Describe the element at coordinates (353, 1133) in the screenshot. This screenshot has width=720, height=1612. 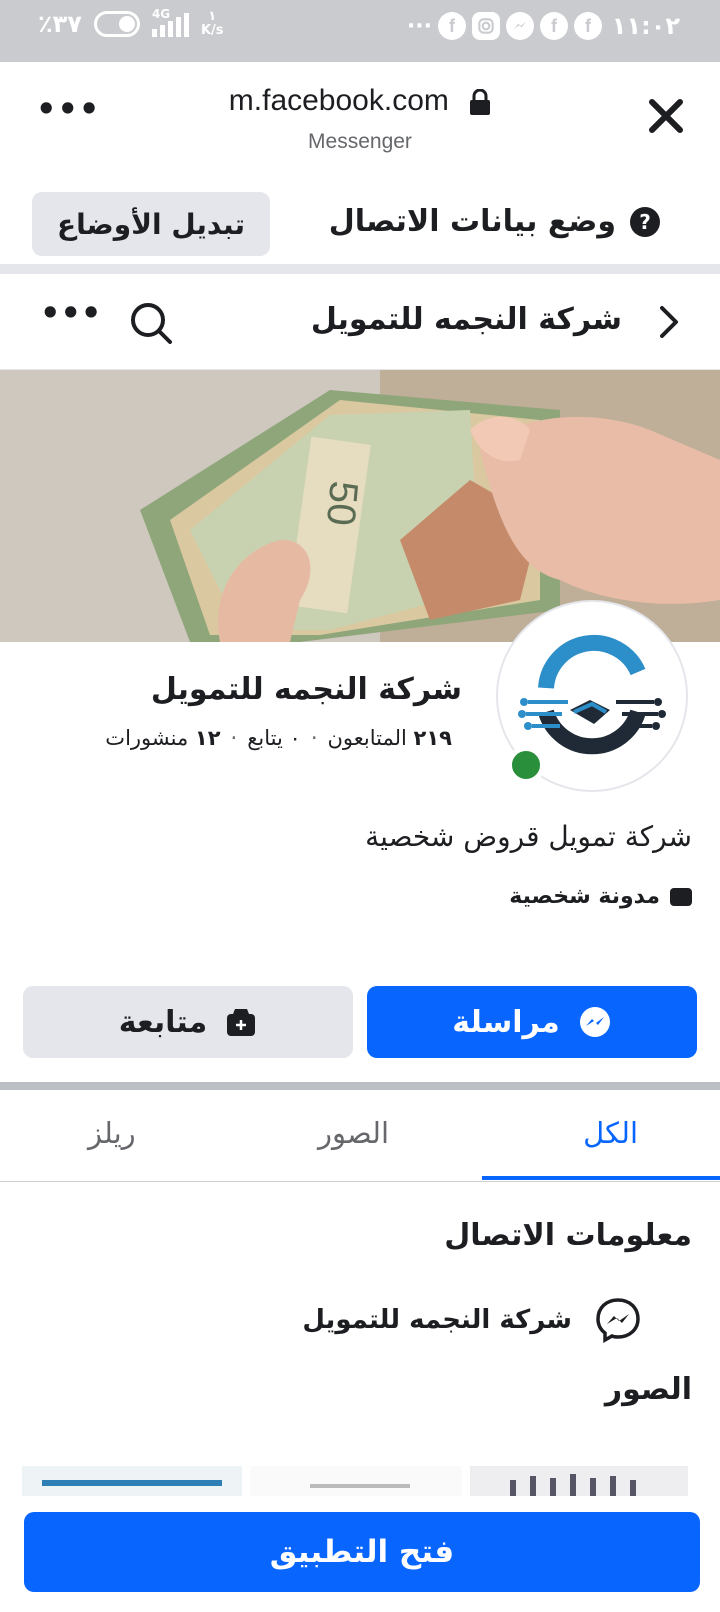
I see `tab-photos: الصور` at that location.